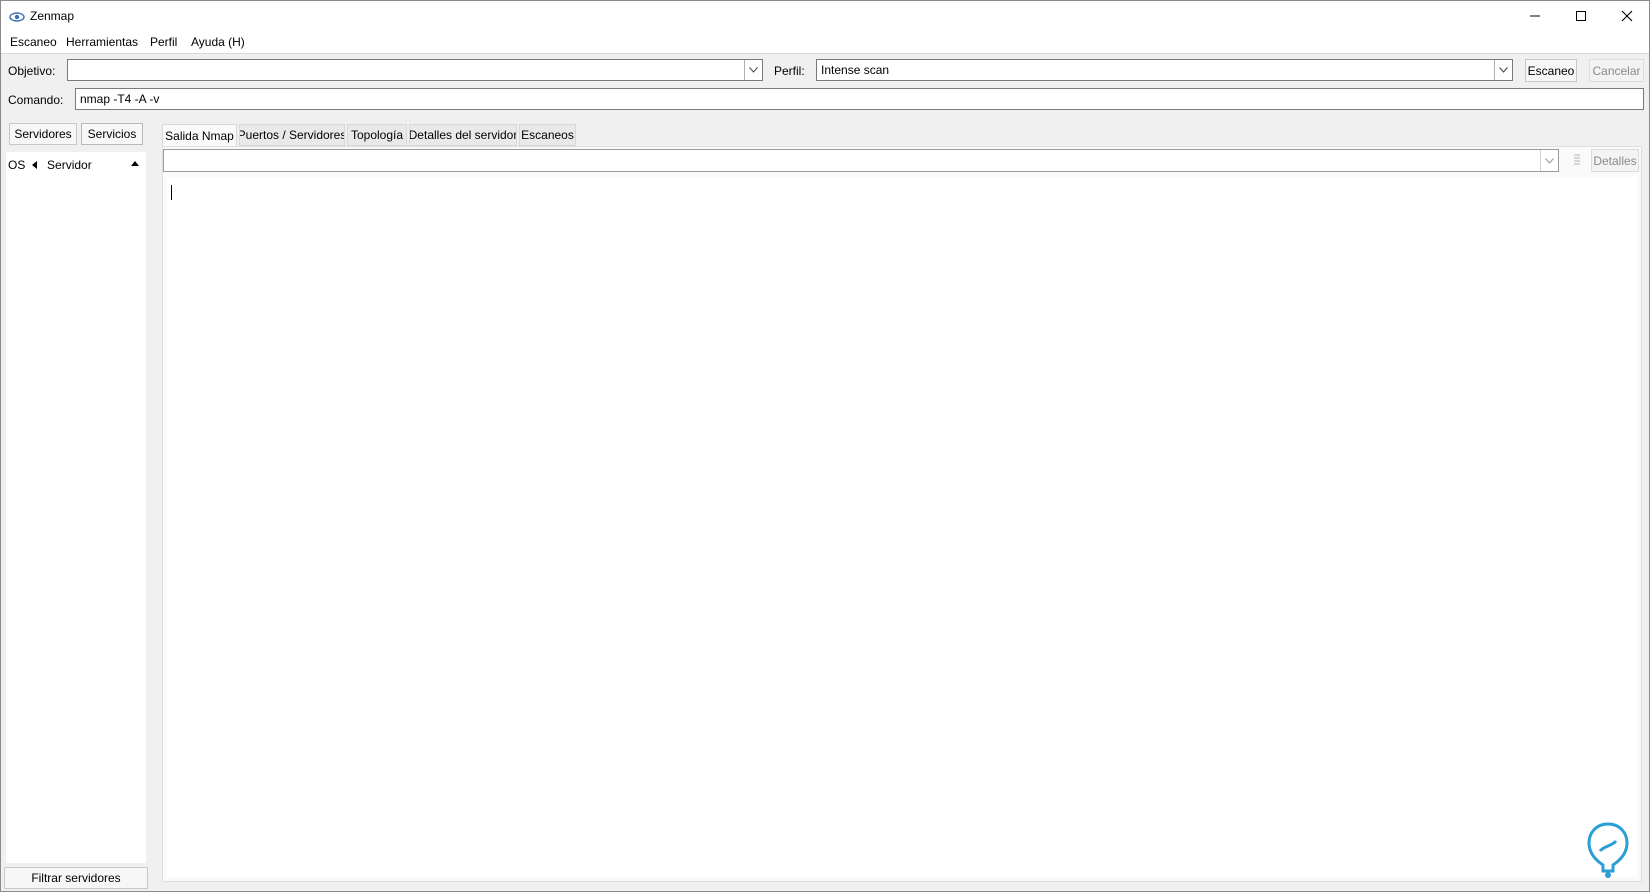 The image size is (1650, 892). I want to click on tab-escaneos: Escaneos, so click(547, 135).